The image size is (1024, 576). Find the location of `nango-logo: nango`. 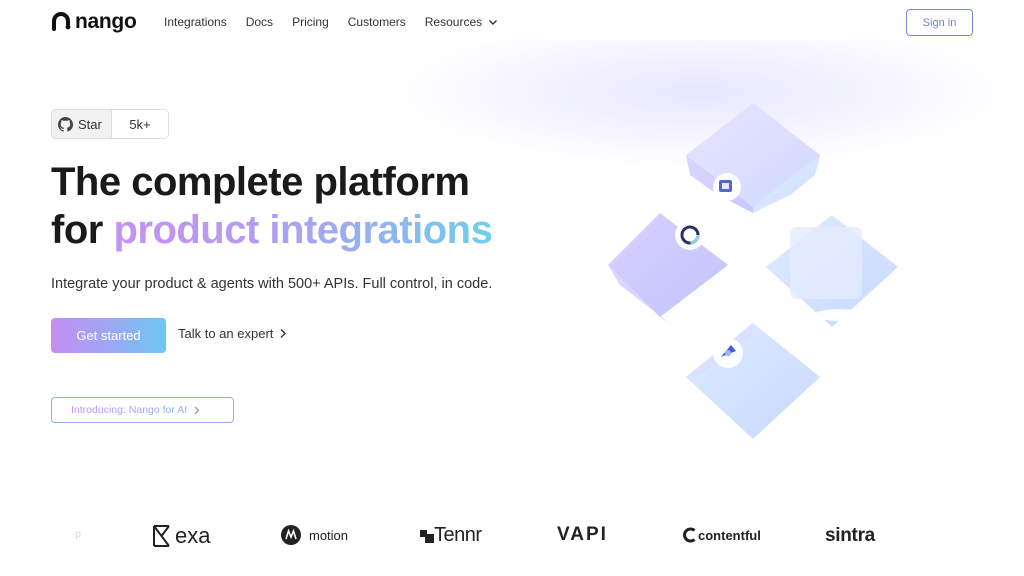

nango-logo: nango is located at coordinates (94, 22).